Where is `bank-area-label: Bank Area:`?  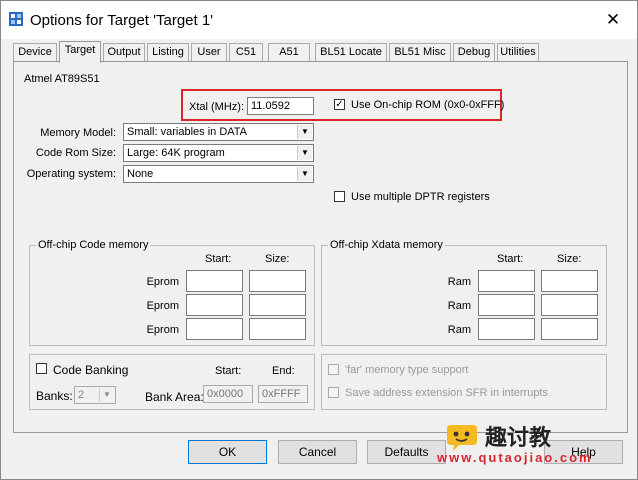 bank-area-label: Bank Area: is located at coordinates (174, 397).